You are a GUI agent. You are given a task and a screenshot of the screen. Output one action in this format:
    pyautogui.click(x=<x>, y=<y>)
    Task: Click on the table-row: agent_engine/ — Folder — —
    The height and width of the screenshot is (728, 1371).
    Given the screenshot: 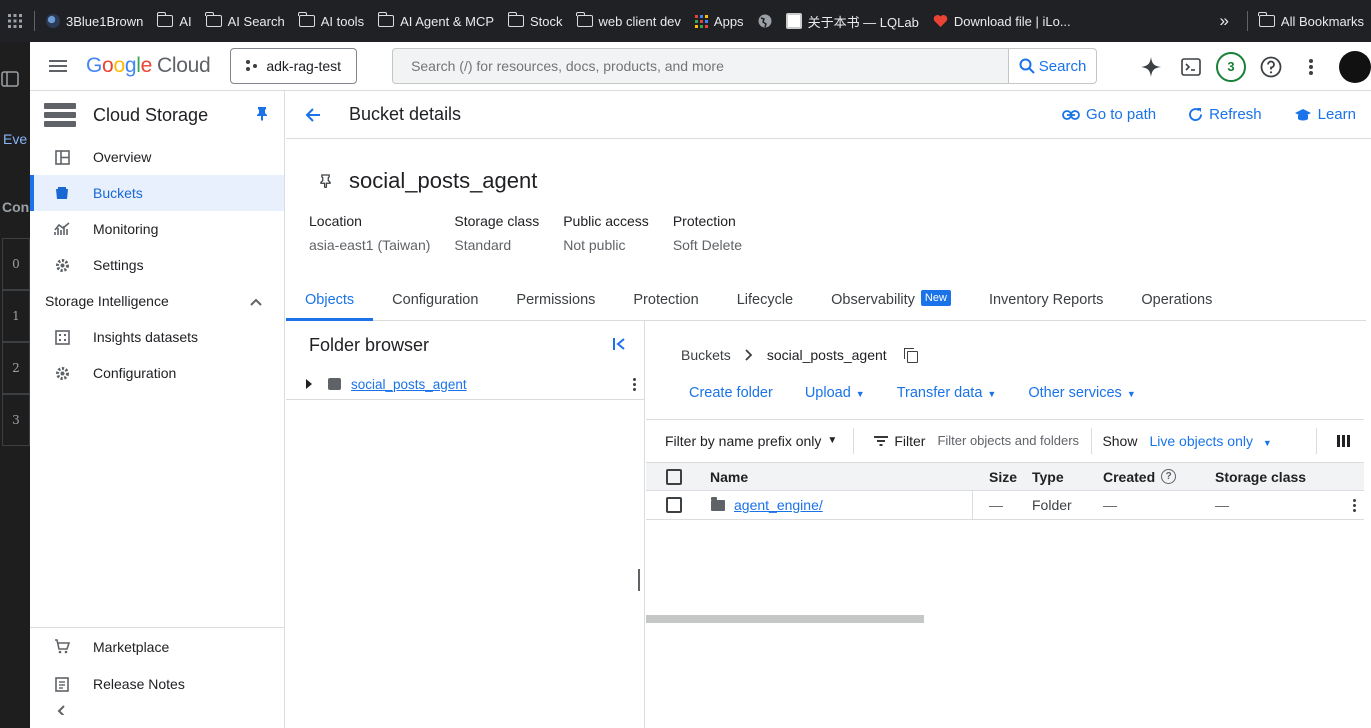 What is the action you would take?
    pyautogui.click(x=1005, y=505)
    